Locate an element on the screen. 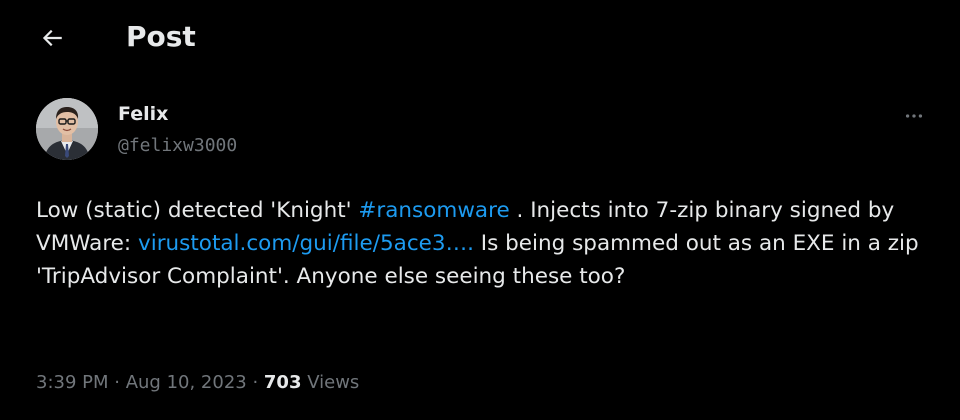 The height and width of the screenshot is (420, 960). more-options-button is located at coordinates (914, 116).